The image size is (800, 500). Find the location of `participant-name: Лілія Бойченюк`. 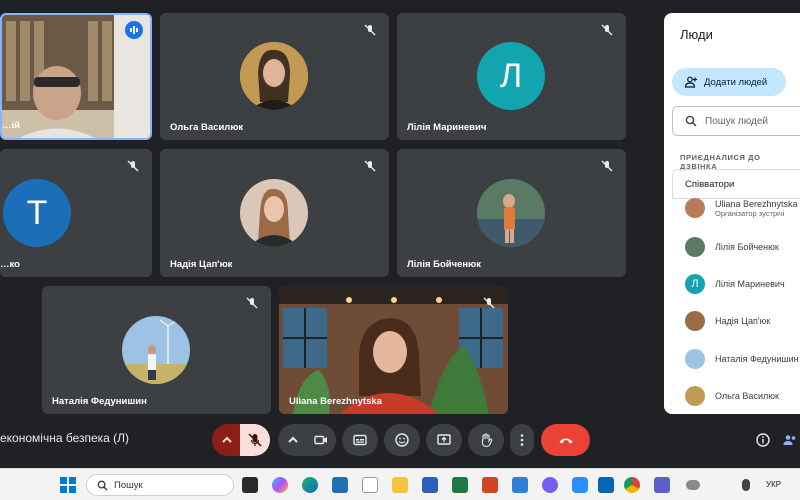

participant-name: Лілія Бойченюк is located at coordinates (444, 264).